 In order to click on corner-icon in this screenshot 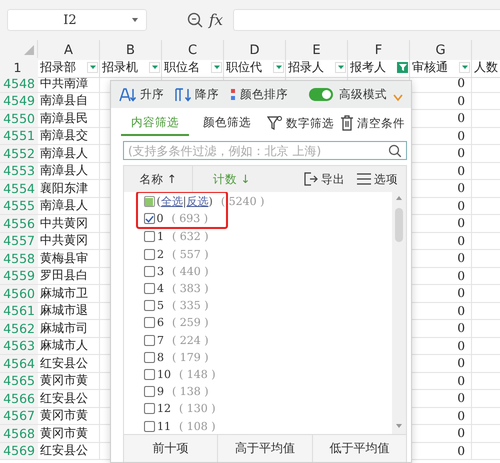, I will do `click(29, 50)`.